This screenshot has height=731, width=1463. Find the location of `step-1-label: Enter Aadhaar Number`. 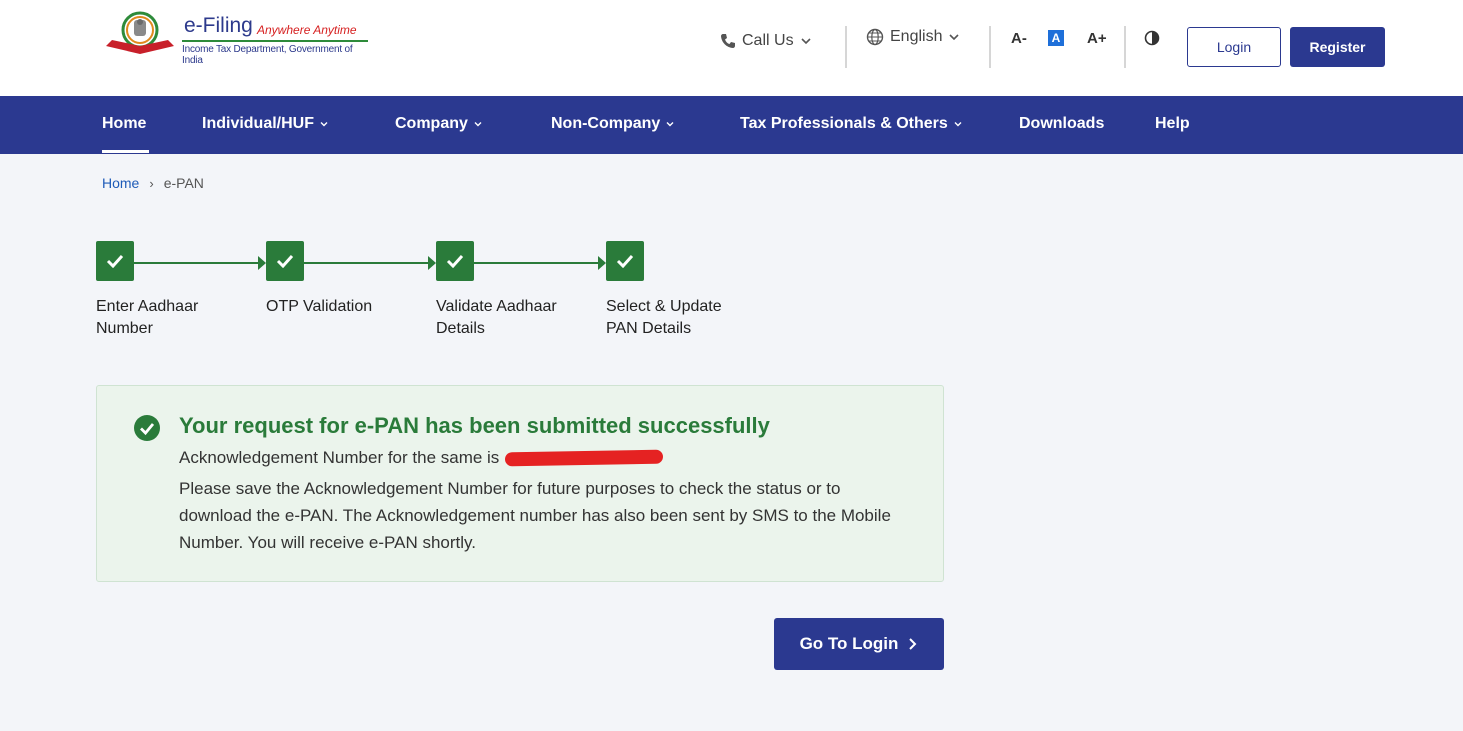

step-1-label: Enter Aadhaar Number is located at coordinates (171, 318).